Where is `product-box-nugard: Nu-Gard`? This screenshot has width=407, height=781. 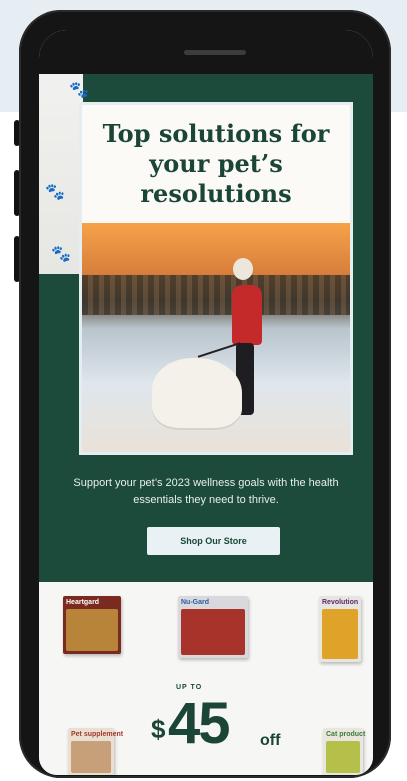 product-box-nugard: Nu-Gard is located at coordinates (213, 627).